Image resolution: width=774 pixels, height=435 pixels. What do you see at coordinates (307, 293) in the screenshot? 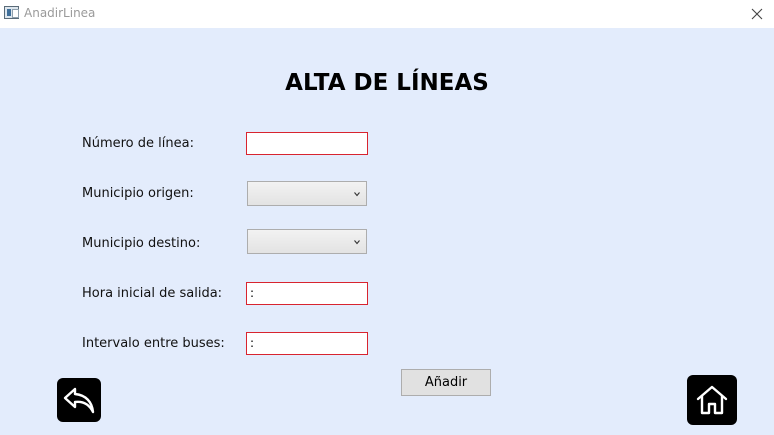
I see `start-time-input: :` at bounding box center [307, 293].